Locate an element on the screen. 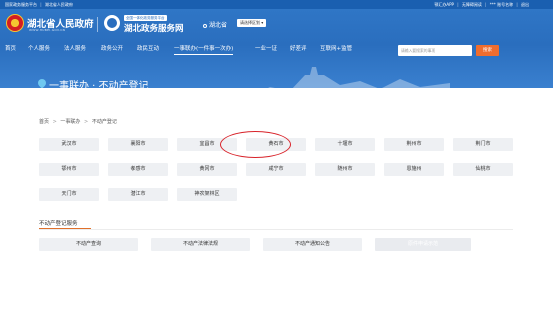  nav-one-thing-service: 一事联办(一件事一次办) is located at coordinates (204, 49).